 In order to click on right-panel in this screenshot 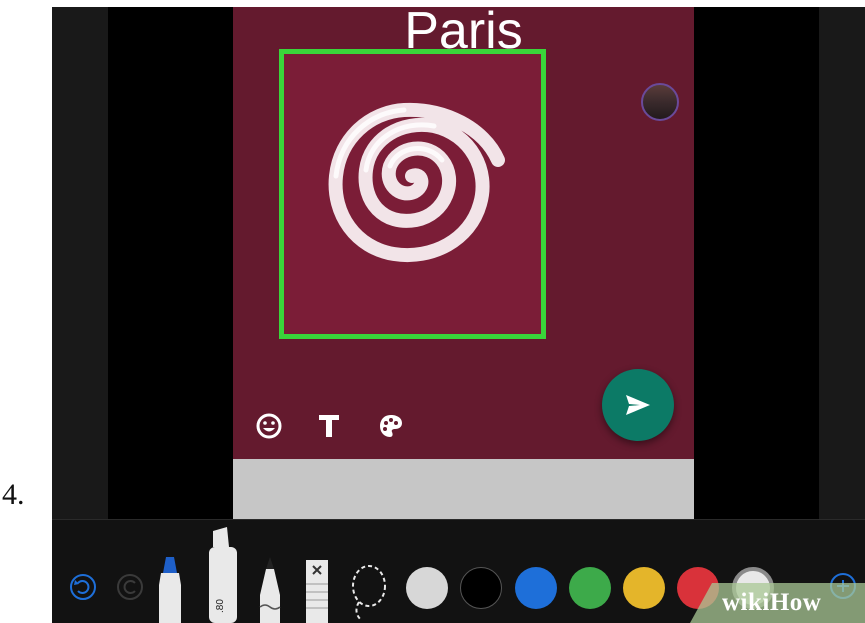, I will do `click(842, 263)`.